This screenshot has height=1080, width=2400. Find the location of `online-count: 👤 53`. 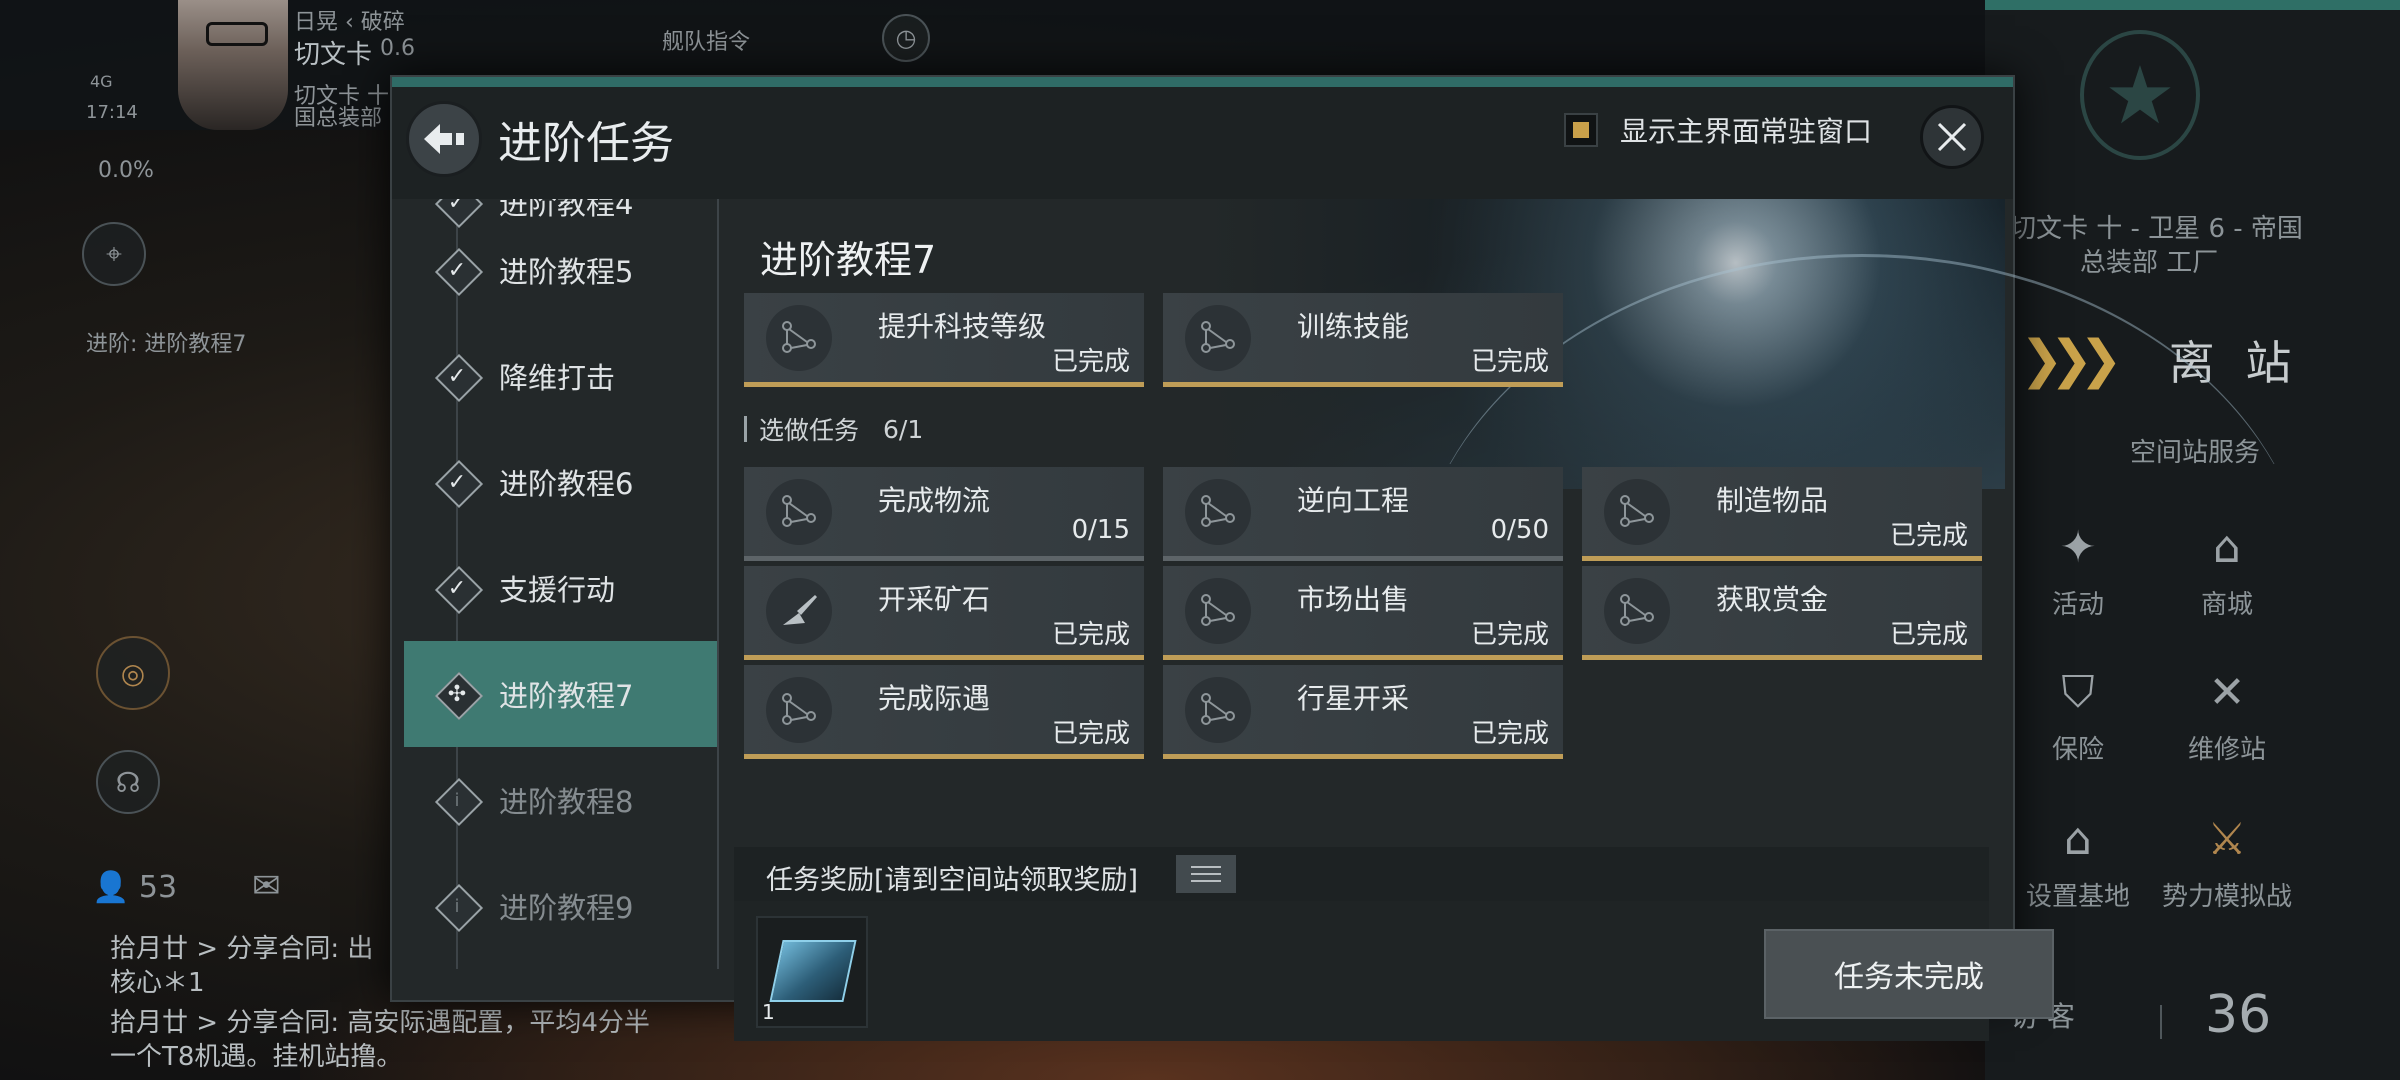

online-count: 👤 53 is located at coordinates (134, 887).